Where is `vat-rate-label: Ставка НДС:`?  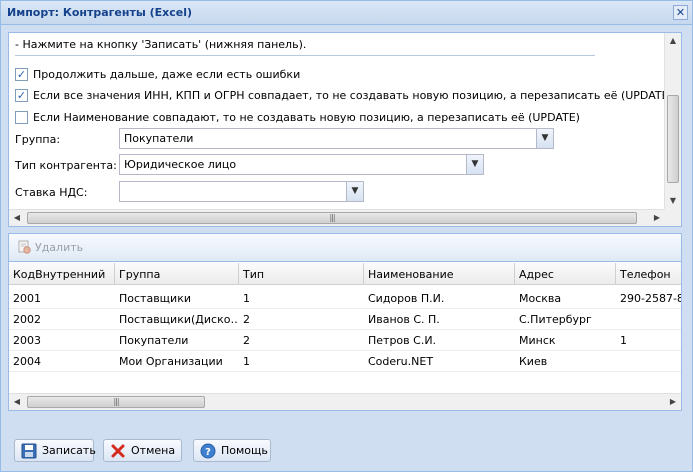 vat-rate-label: Ставка НДС: is located at coordinates (51, 192).